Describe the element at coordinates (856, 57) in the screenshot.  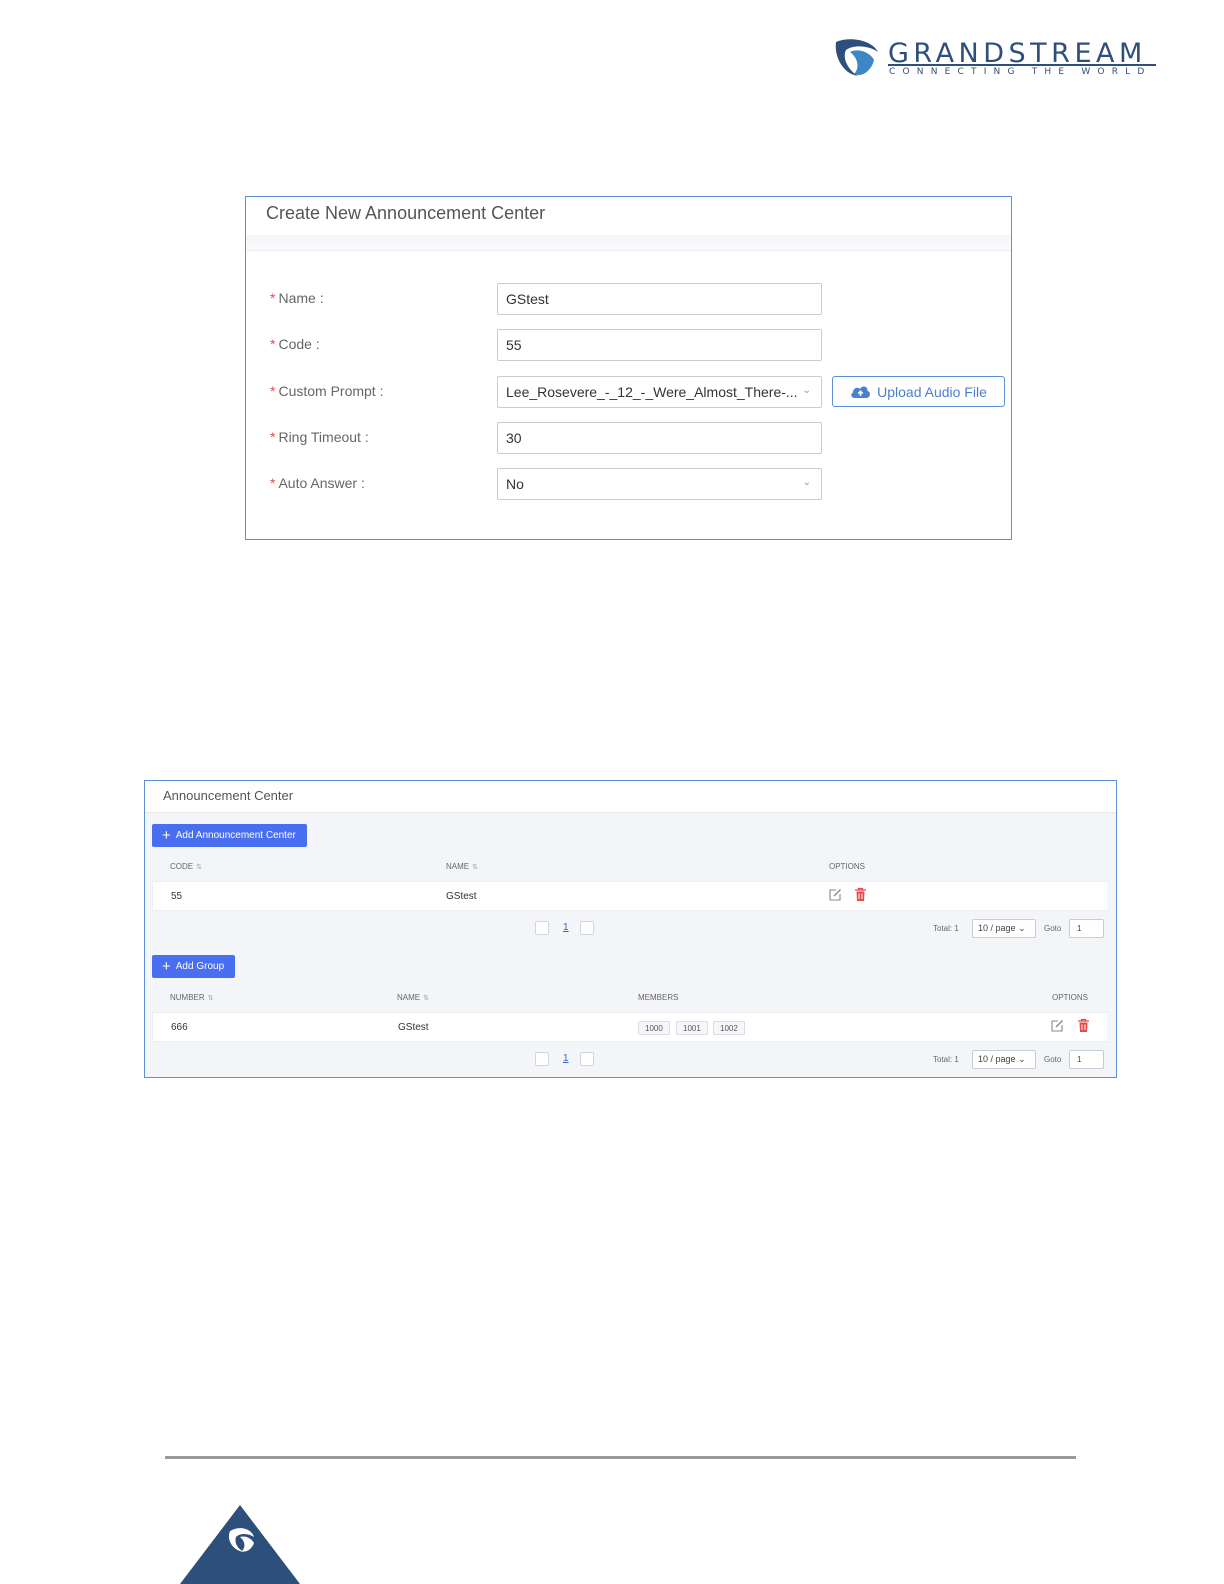
I see `grandstream-logo-icon` at that location.